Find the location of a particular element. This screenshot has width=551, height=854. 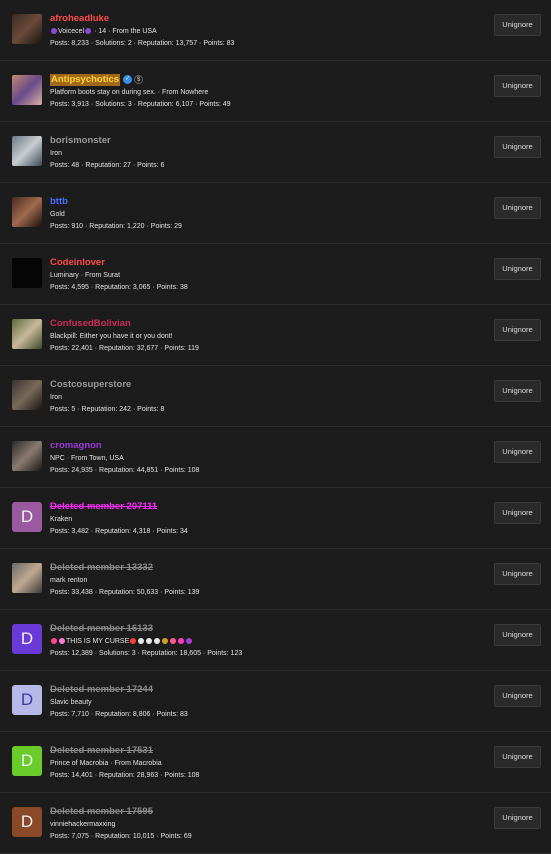

member-title-line: THIS IS MY CURSE is located at coordinates (235, 642).